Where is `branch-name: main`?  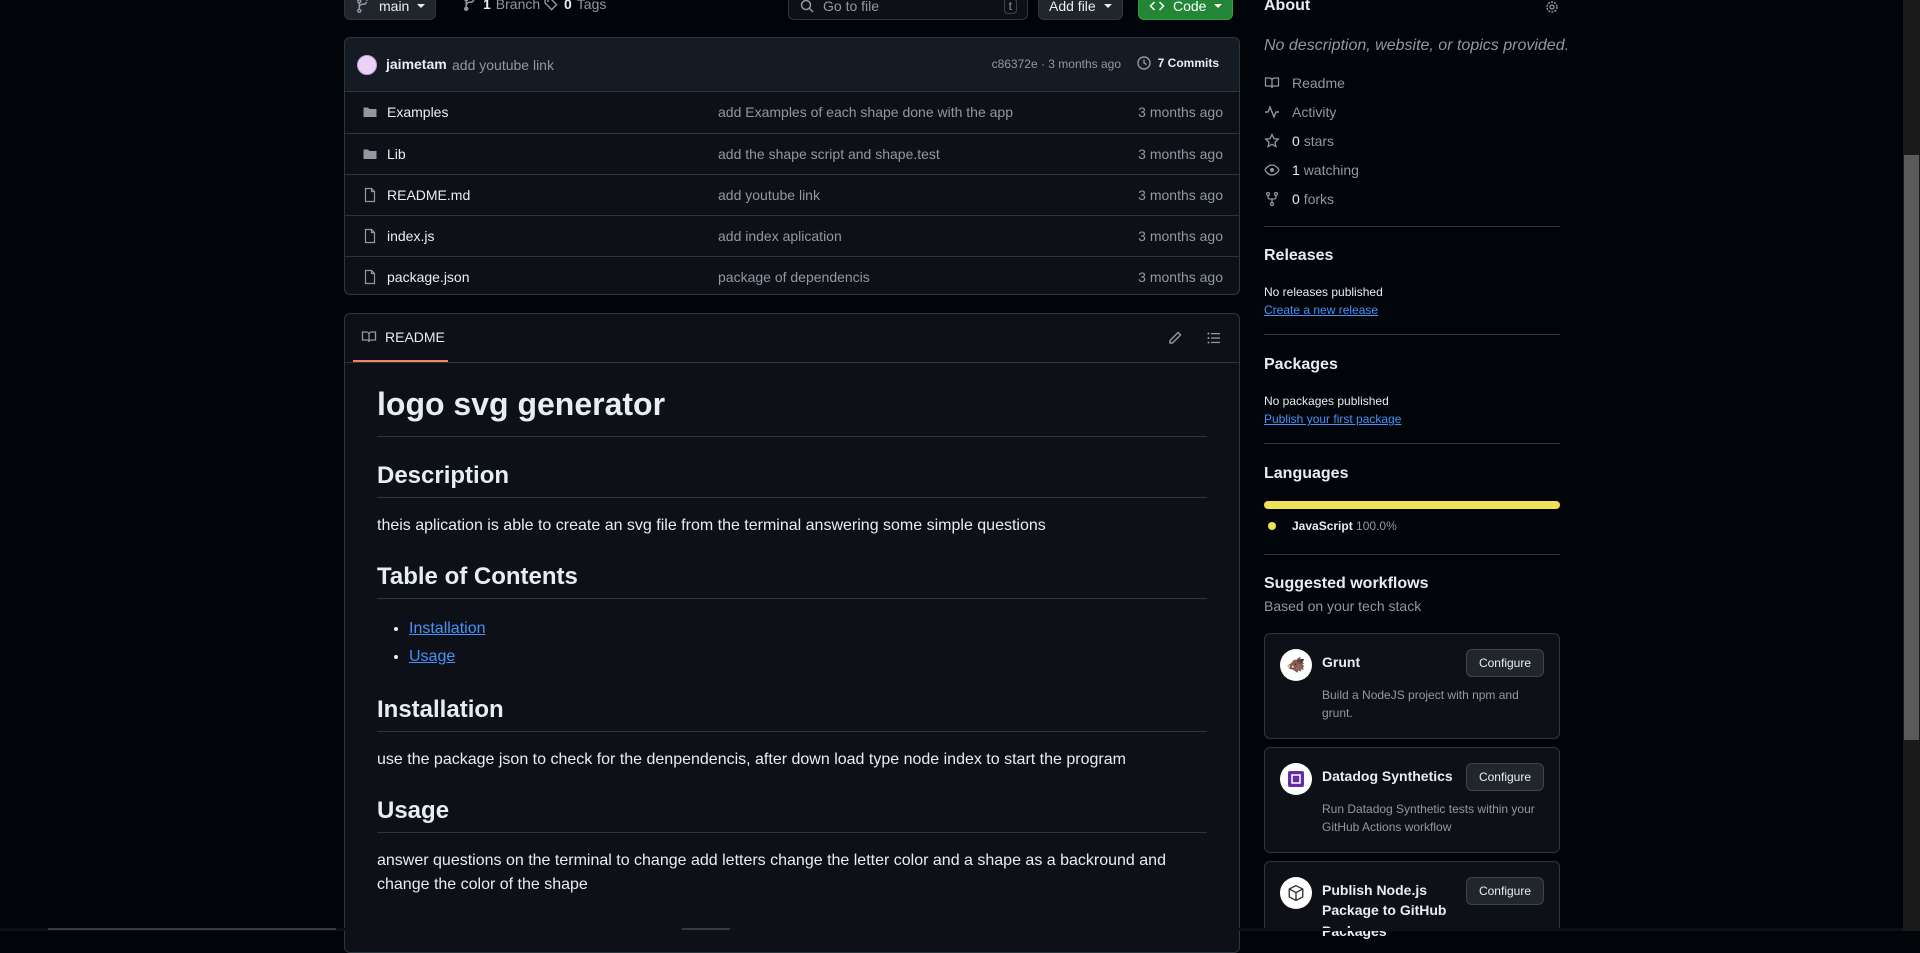 branch-name: main is located at coordinates (394, 7).